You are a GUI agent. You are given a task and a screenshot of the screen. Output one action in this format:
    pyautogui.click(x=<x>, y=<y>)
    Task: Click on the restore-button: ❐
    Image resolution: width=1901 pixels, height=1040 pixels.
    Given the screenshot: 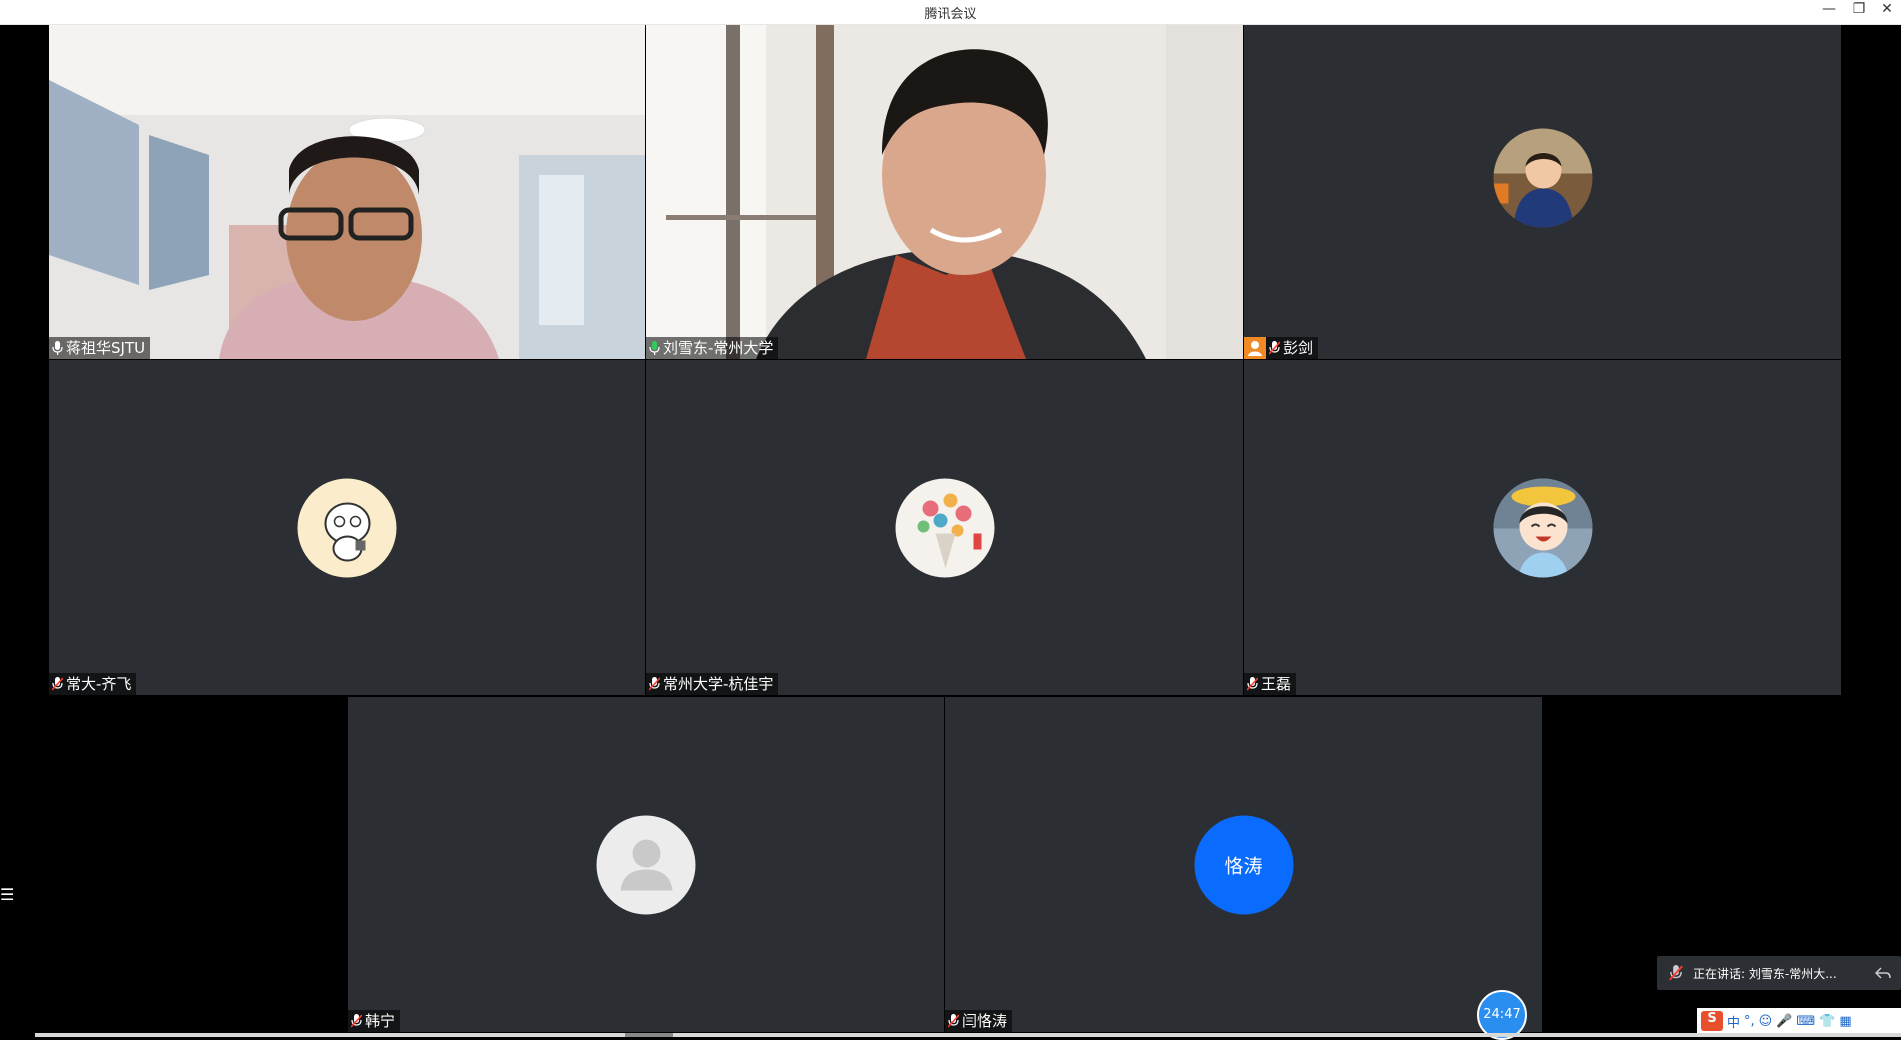 What is the action you would take?
    pyautogui.click(x=1859, y=11)
    